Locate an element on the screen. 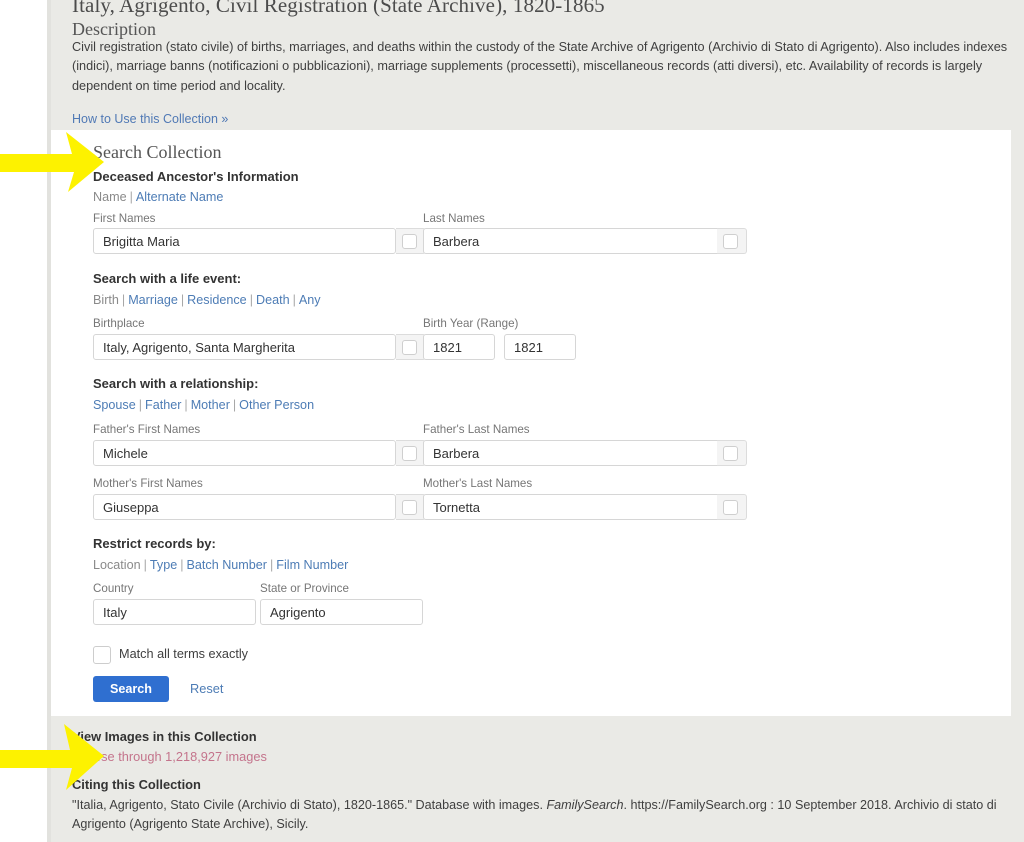 The width and height of the screenshot is (1024, 842). label-fathers-last-names: Father's Last Names is located at coordinates (476, 429).